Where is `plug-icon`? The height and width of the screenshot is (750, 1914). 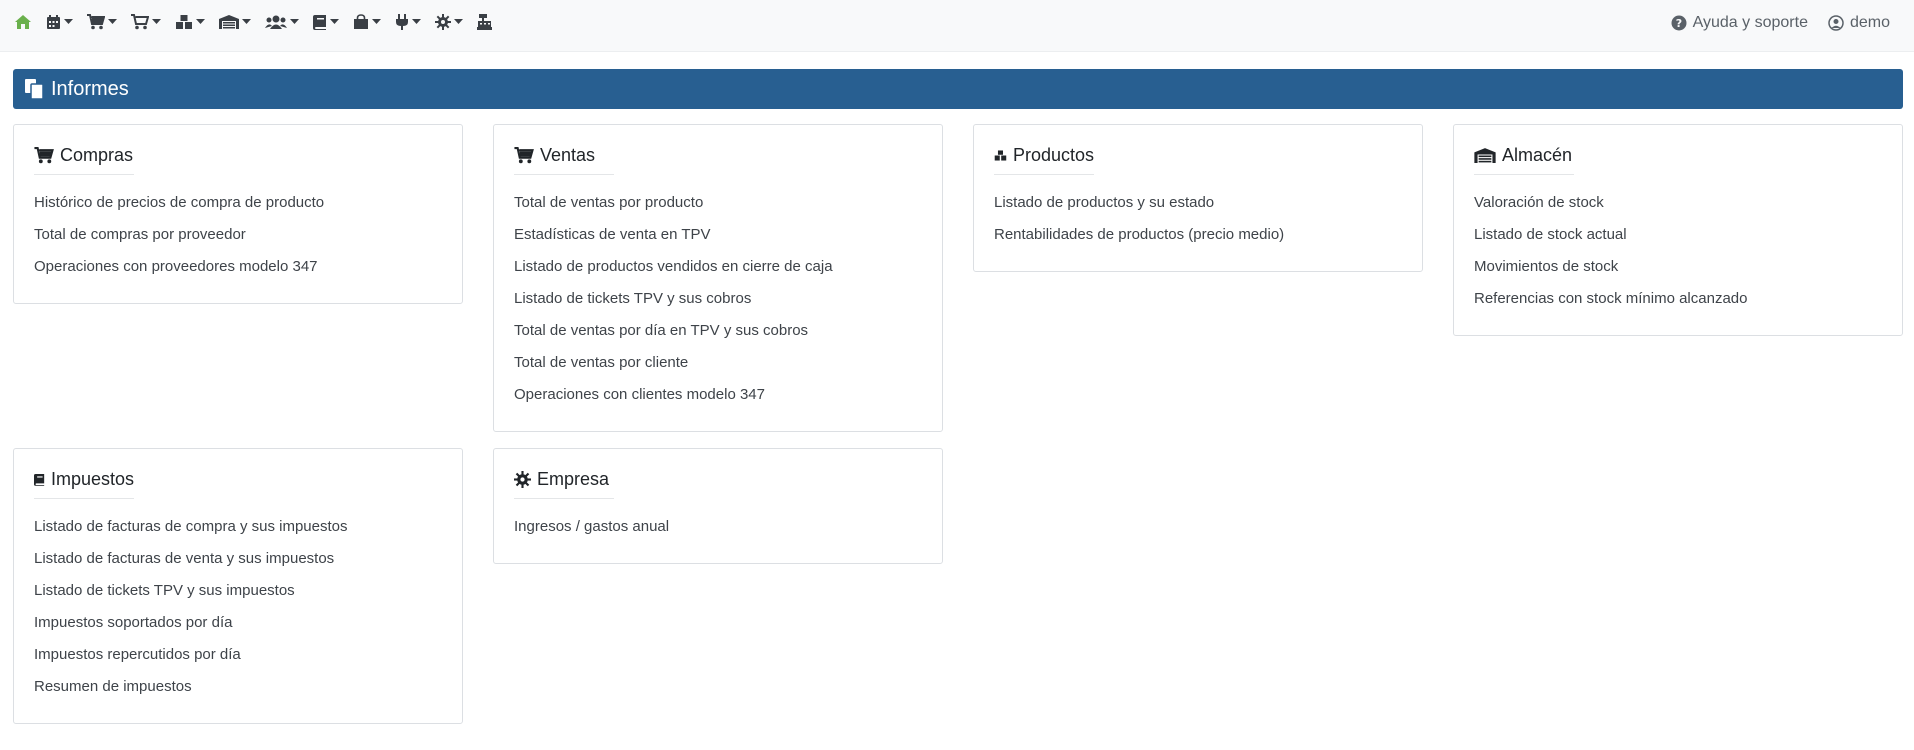
plug-icon is located at coordinates (402, 22).